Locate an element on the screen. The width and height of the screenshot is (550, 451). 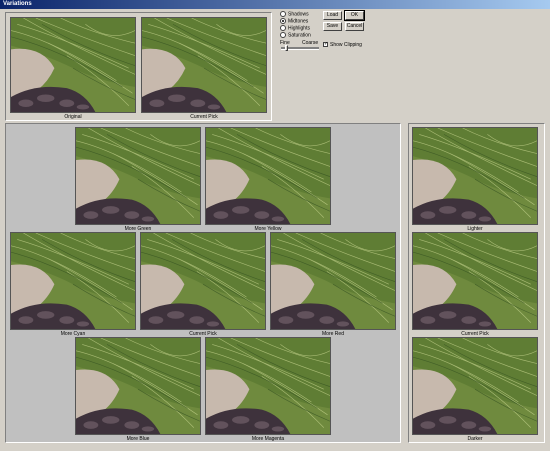
current-pick-image is located at coordinates (204, 65).